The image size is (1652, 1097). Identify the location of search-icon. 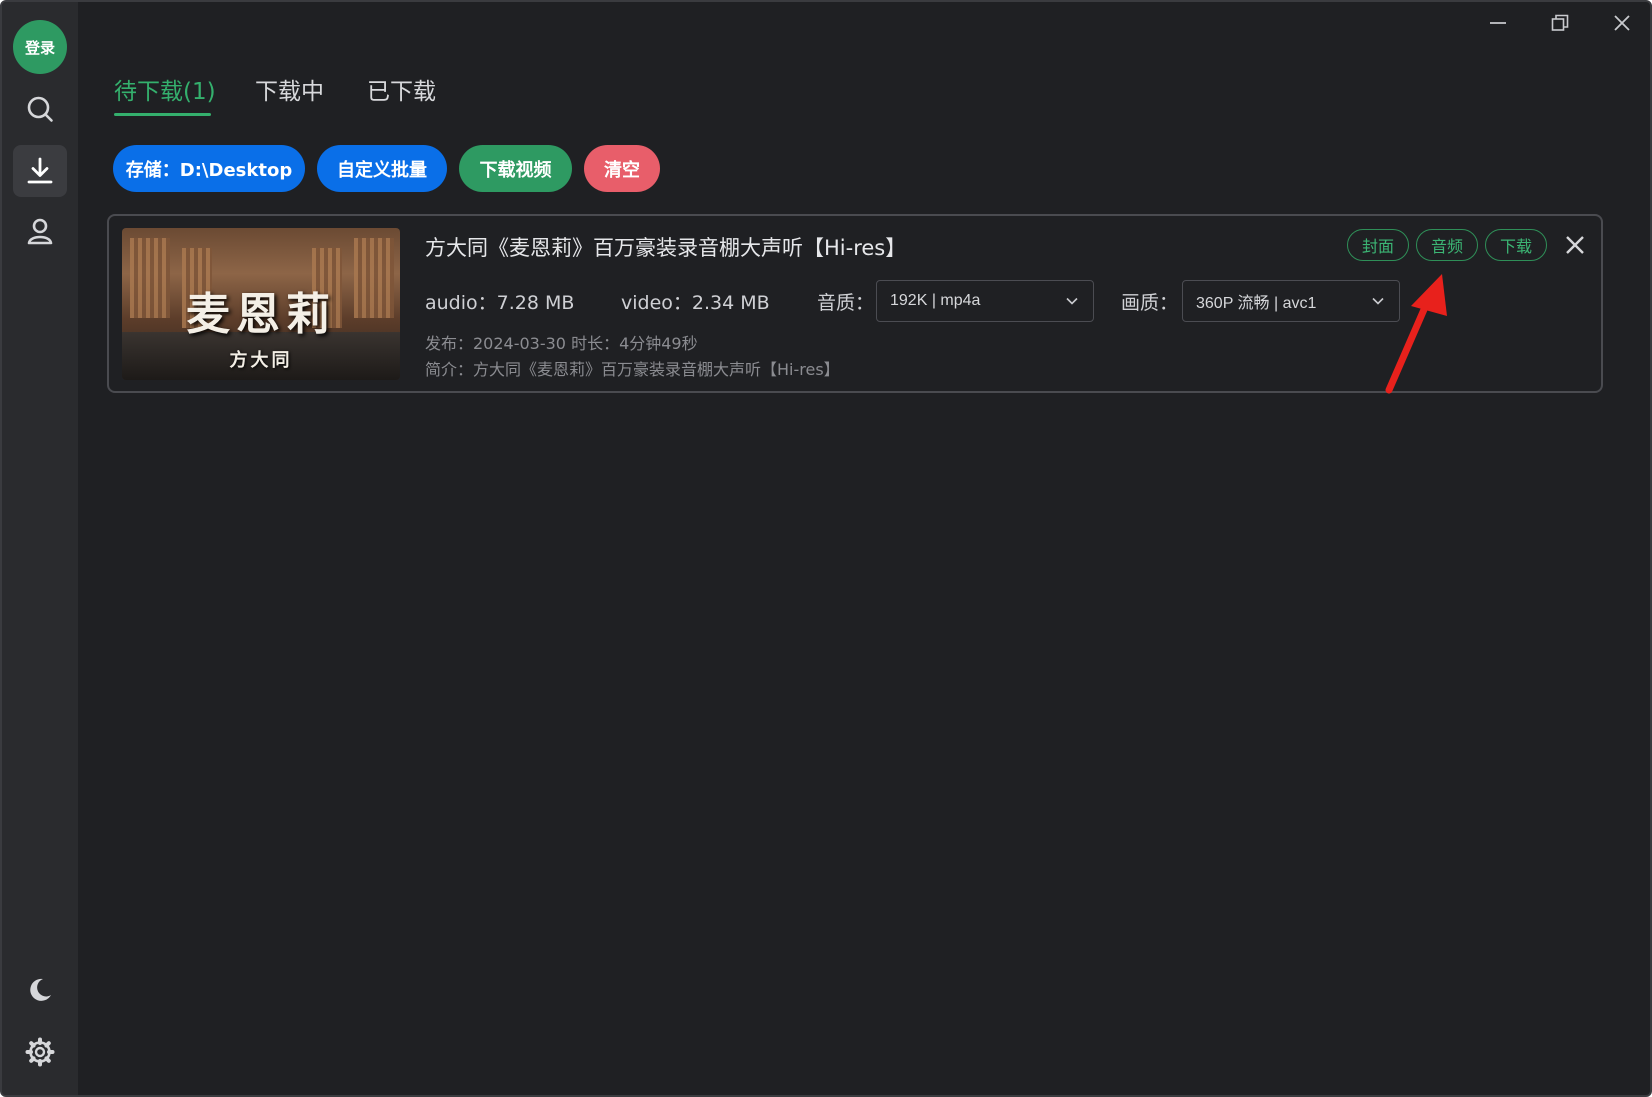
(40, 109).